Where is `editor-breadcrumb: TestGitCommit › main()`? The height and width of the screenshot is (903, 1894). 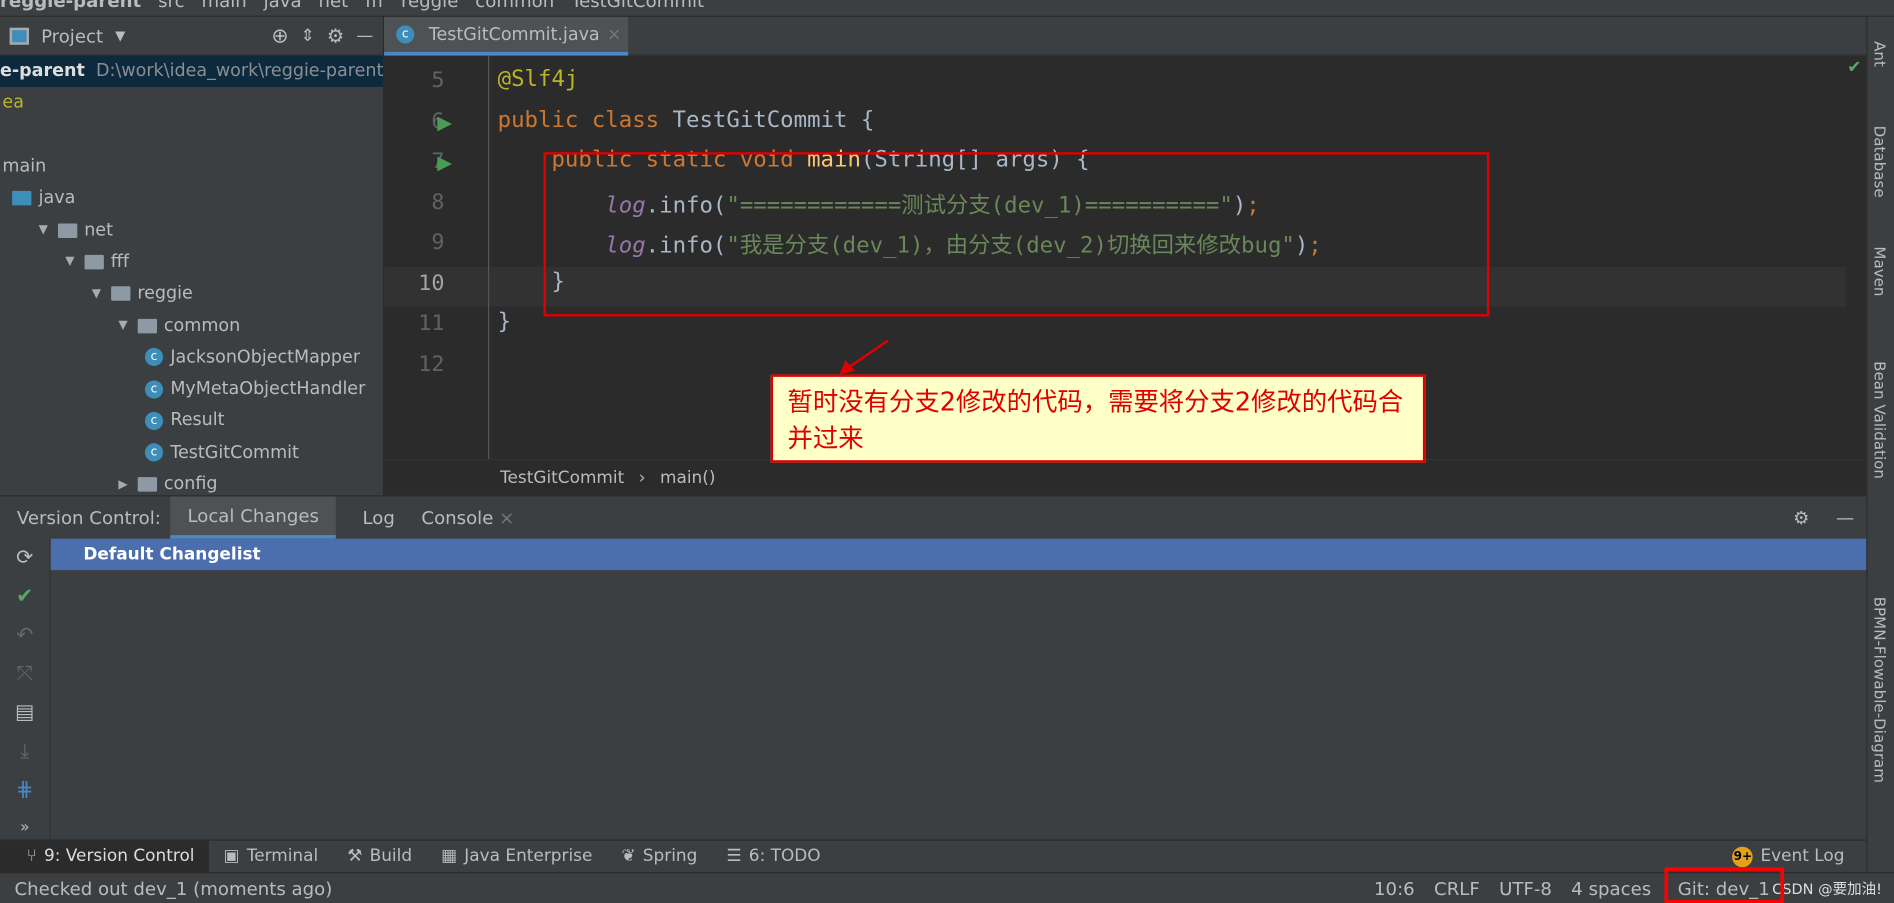
editor-breadcrumb: TestGitCommit › main() is located at coordinates (1125, 477).